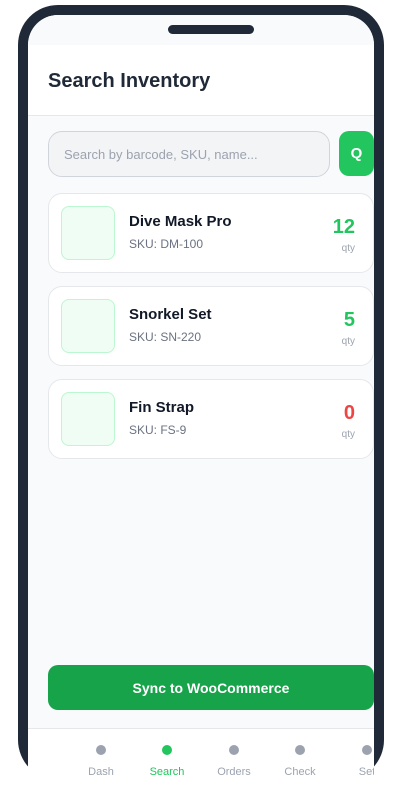 The height and width of the screenshot is (785, 404). I want to click on nav-item-set: Set, so click(355, 754).